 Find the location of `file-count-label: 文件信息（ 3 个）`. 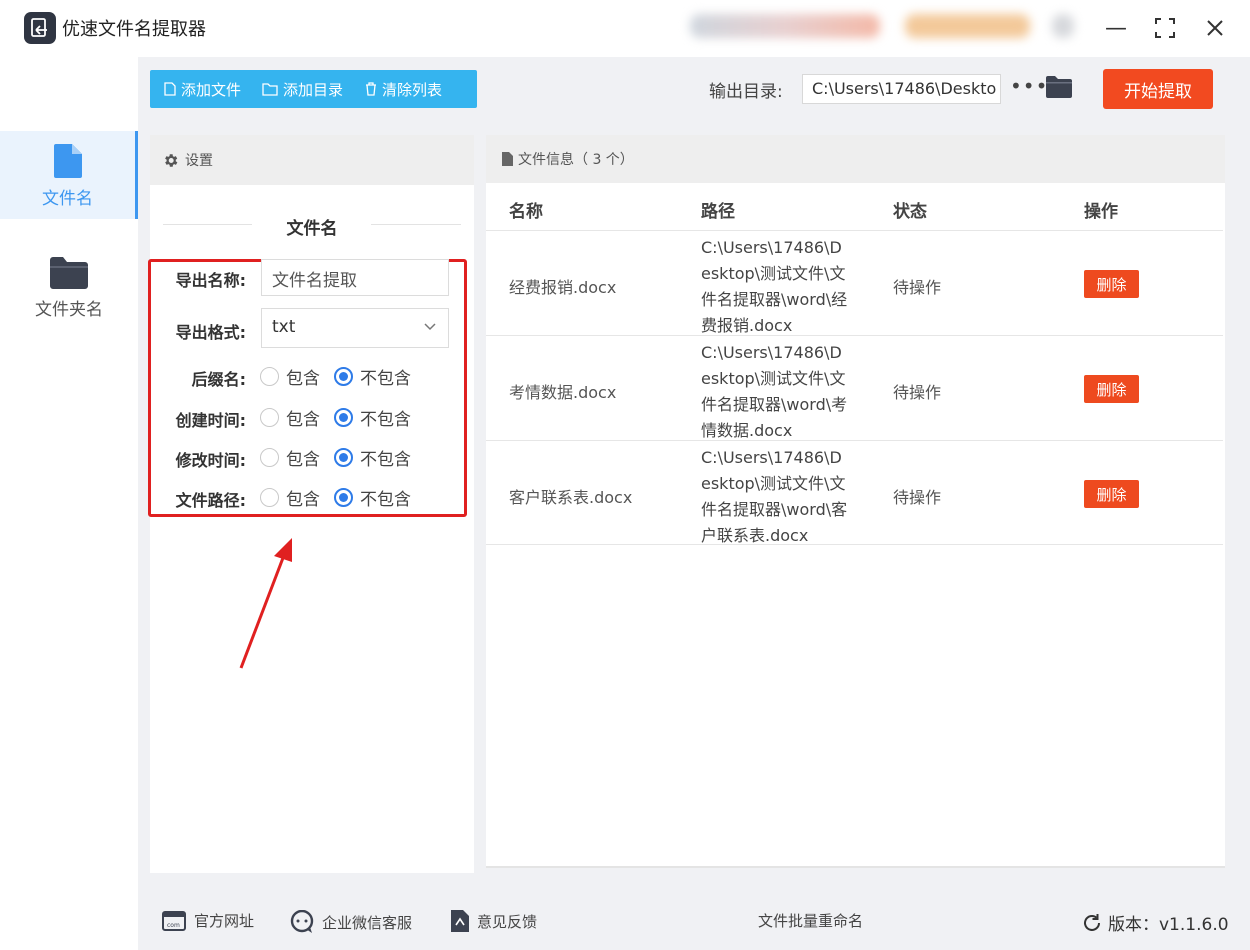

file-count-label: 文件信息（ 3 个） is located at coordinates (576, 159).